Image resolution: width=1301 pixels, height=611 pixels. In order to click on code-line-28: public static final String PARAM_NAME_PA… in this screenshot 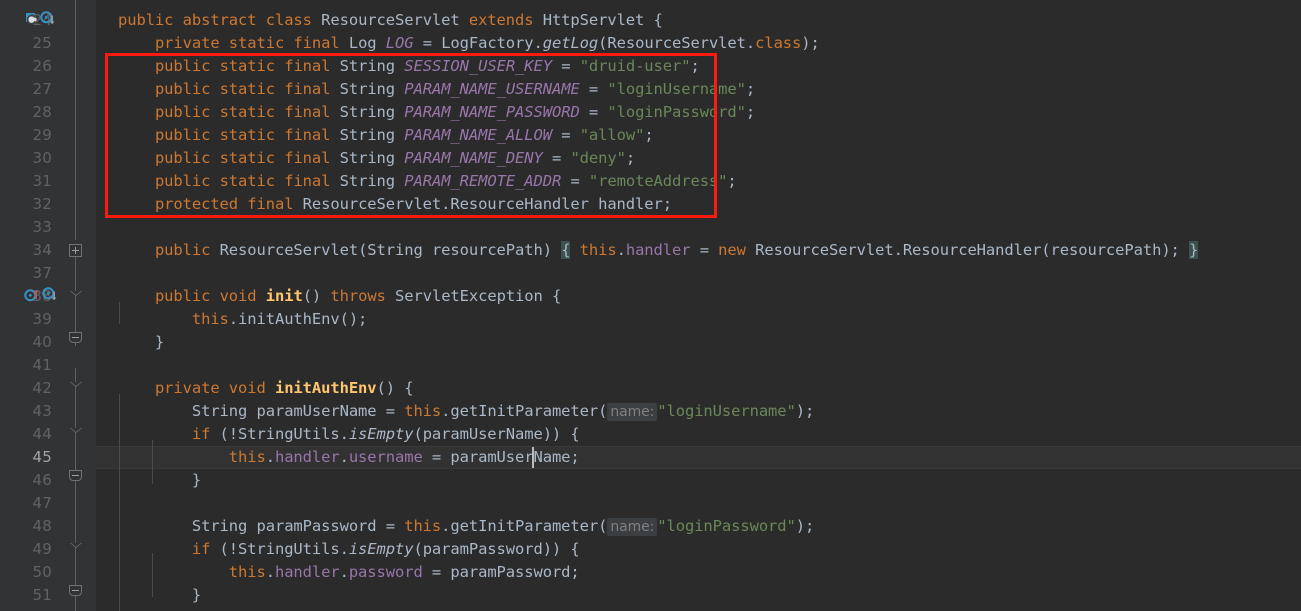, I will do `click(436, 112)`.